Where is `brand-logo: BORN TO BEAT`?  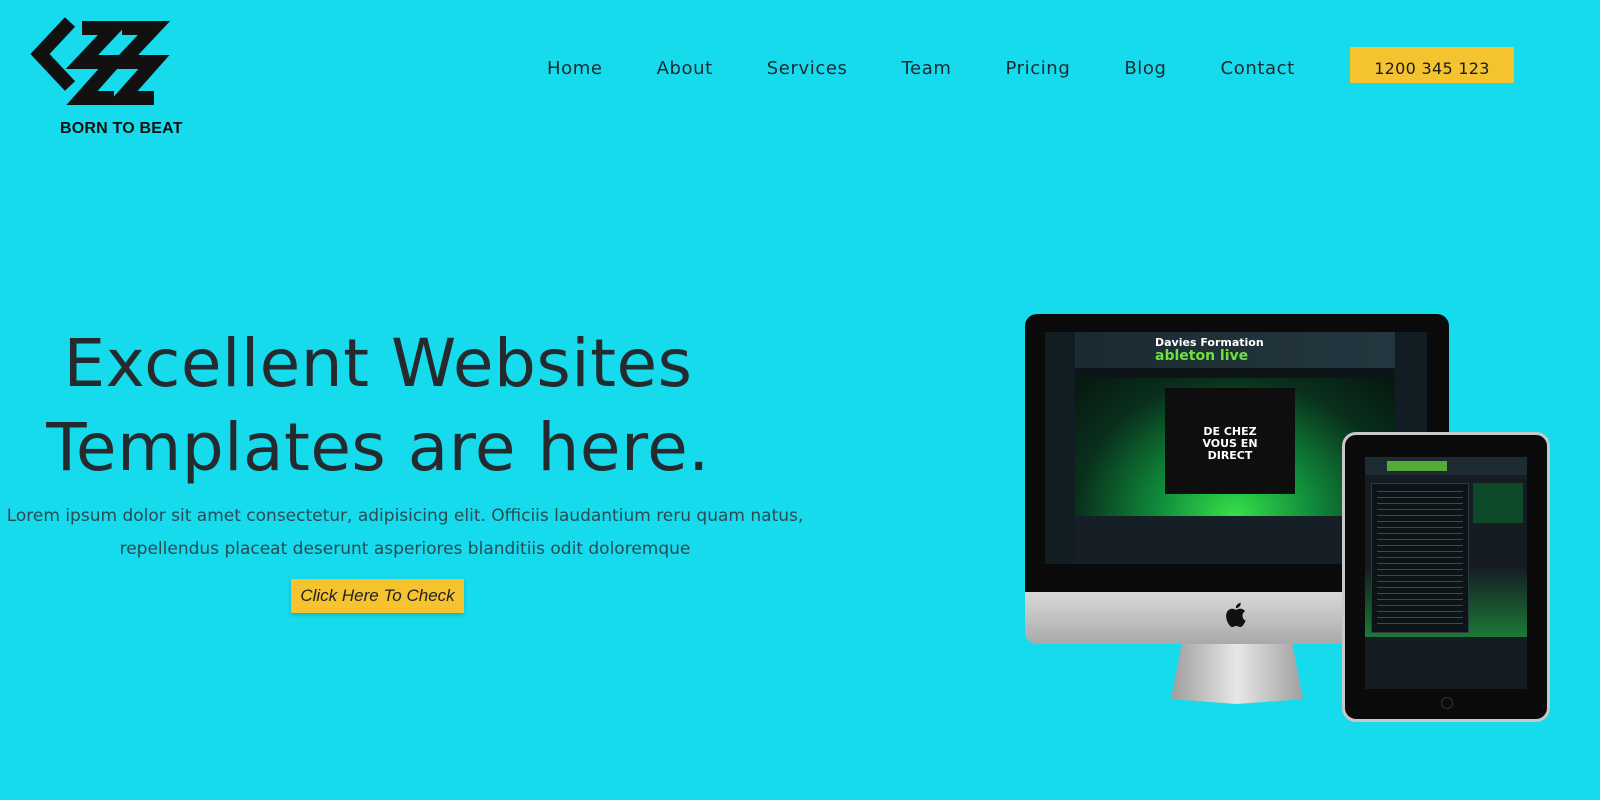 brand-logo: BORN TO BEAT is located at coordinates (110, 77).